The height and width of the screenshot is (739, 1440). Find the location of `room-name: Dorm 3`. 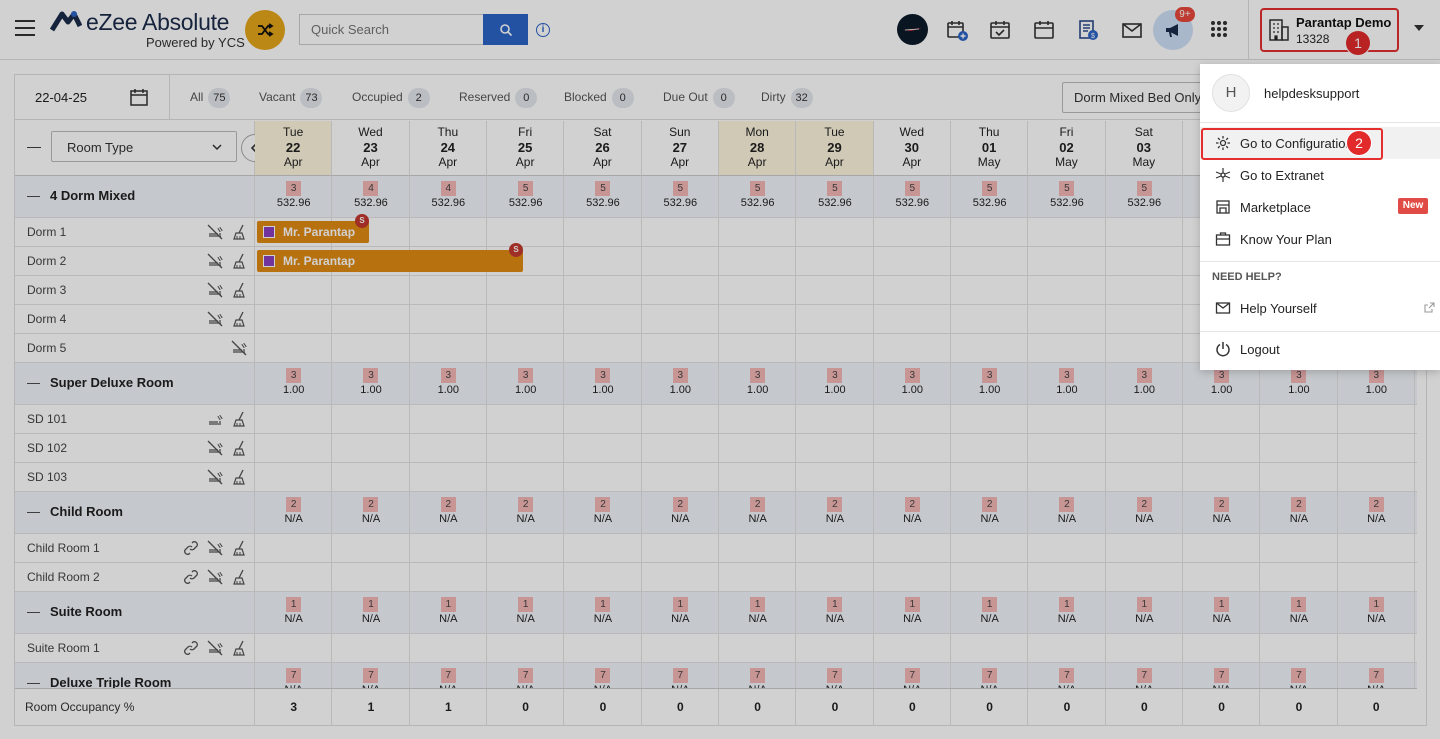

room-name: Dorm 3 is located at coordinates (46, 290).